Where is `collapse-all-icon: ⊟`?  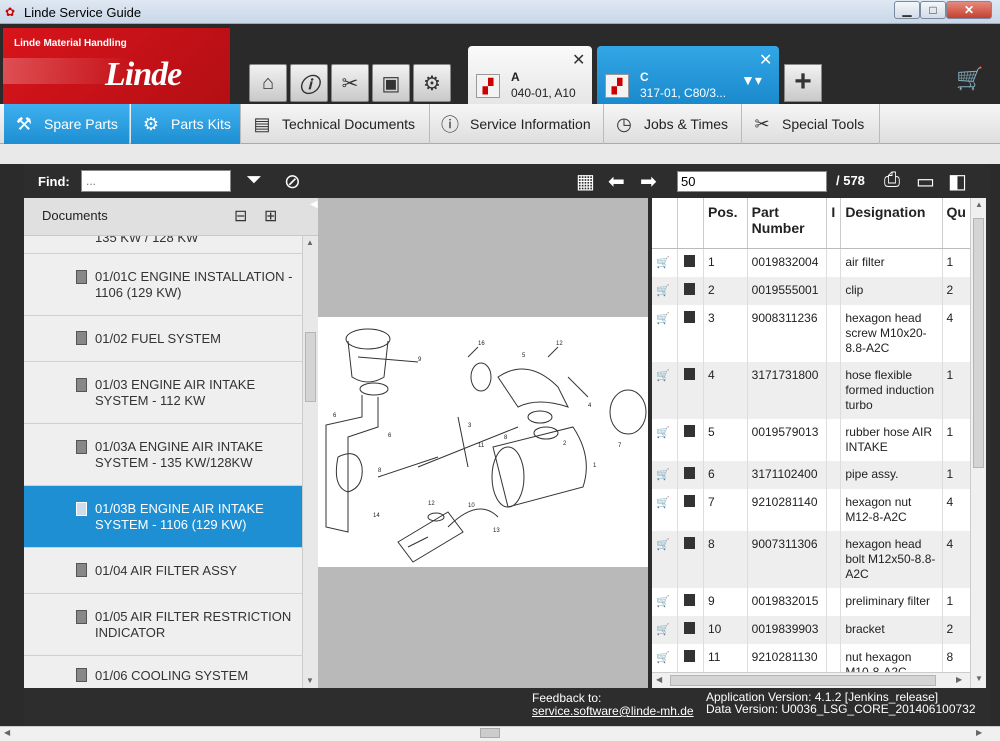
collapse-all-icon: ⊟ is located at coordinates (240, 216).